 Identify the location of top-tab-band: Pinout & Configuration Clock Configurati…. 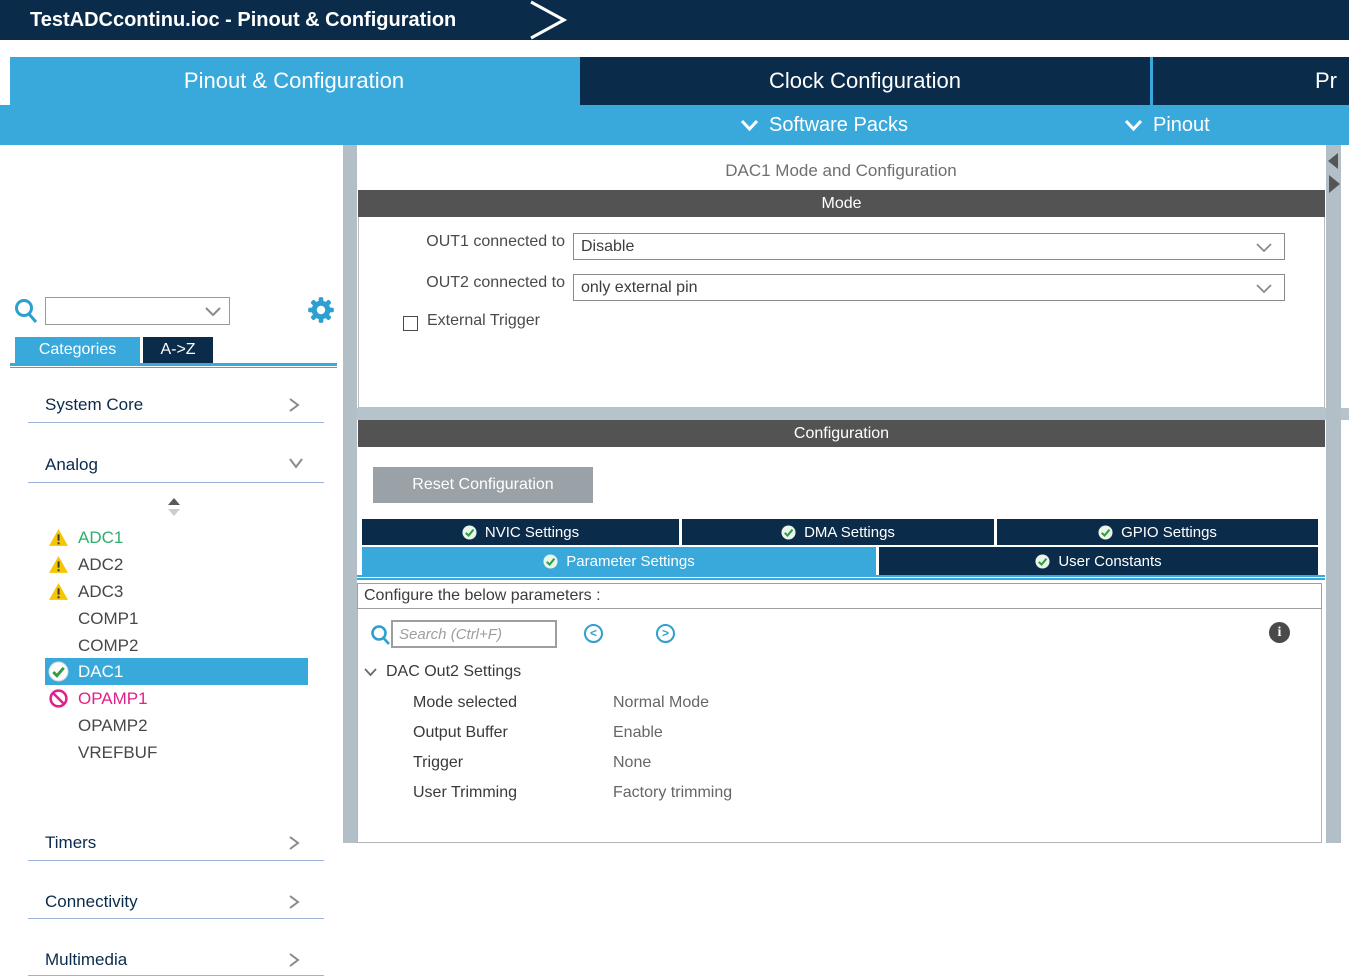
(674, 101).